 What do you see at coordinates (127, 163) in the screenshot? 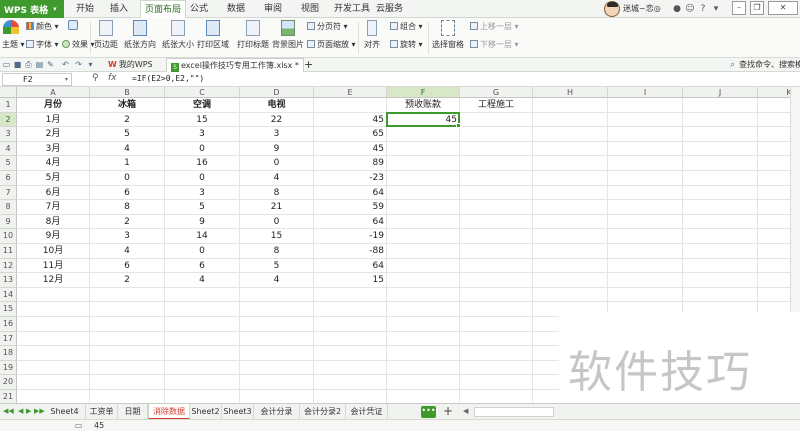
I see `data-cell: 1` at bounding box center [127, 163].